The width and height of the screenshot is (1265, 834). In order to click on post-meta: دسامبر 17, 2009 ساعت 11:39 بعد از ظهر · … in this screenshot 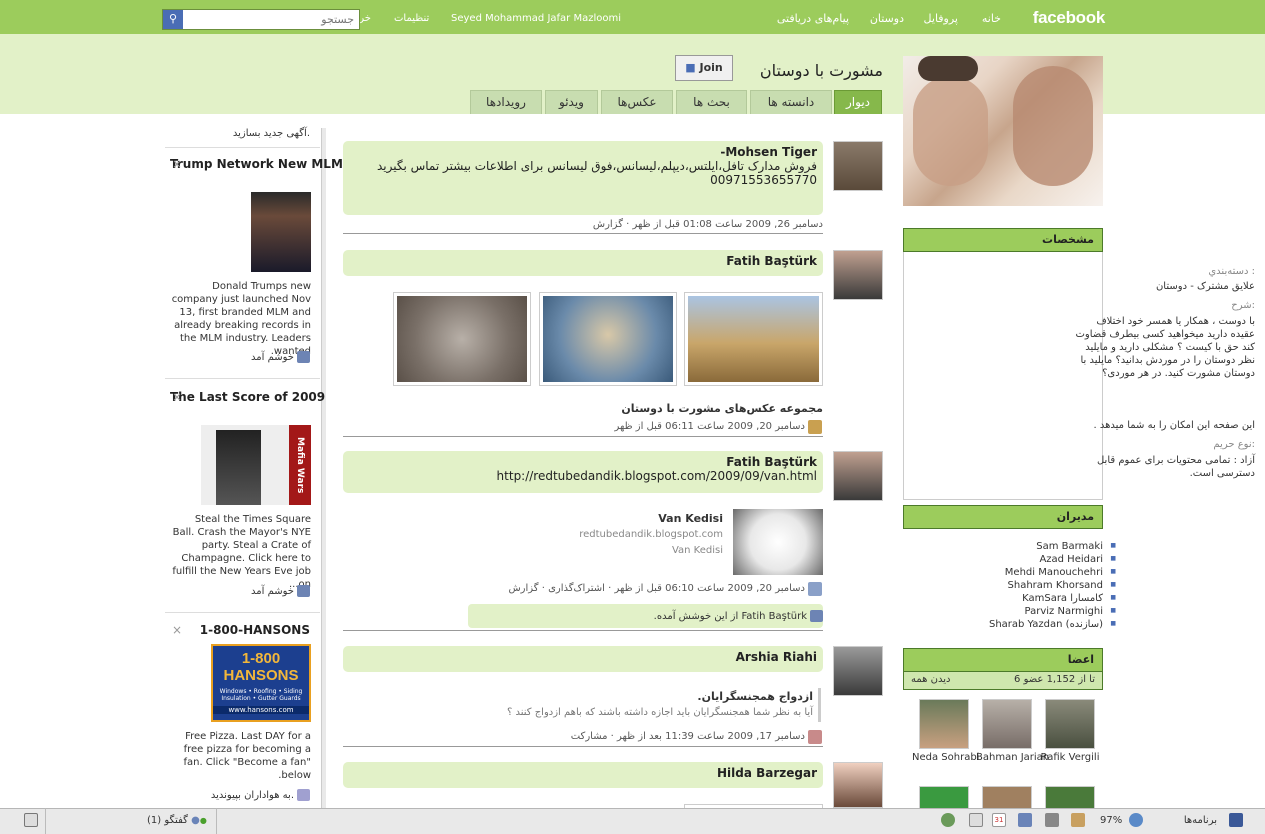, I will do `click(688, 736)`.